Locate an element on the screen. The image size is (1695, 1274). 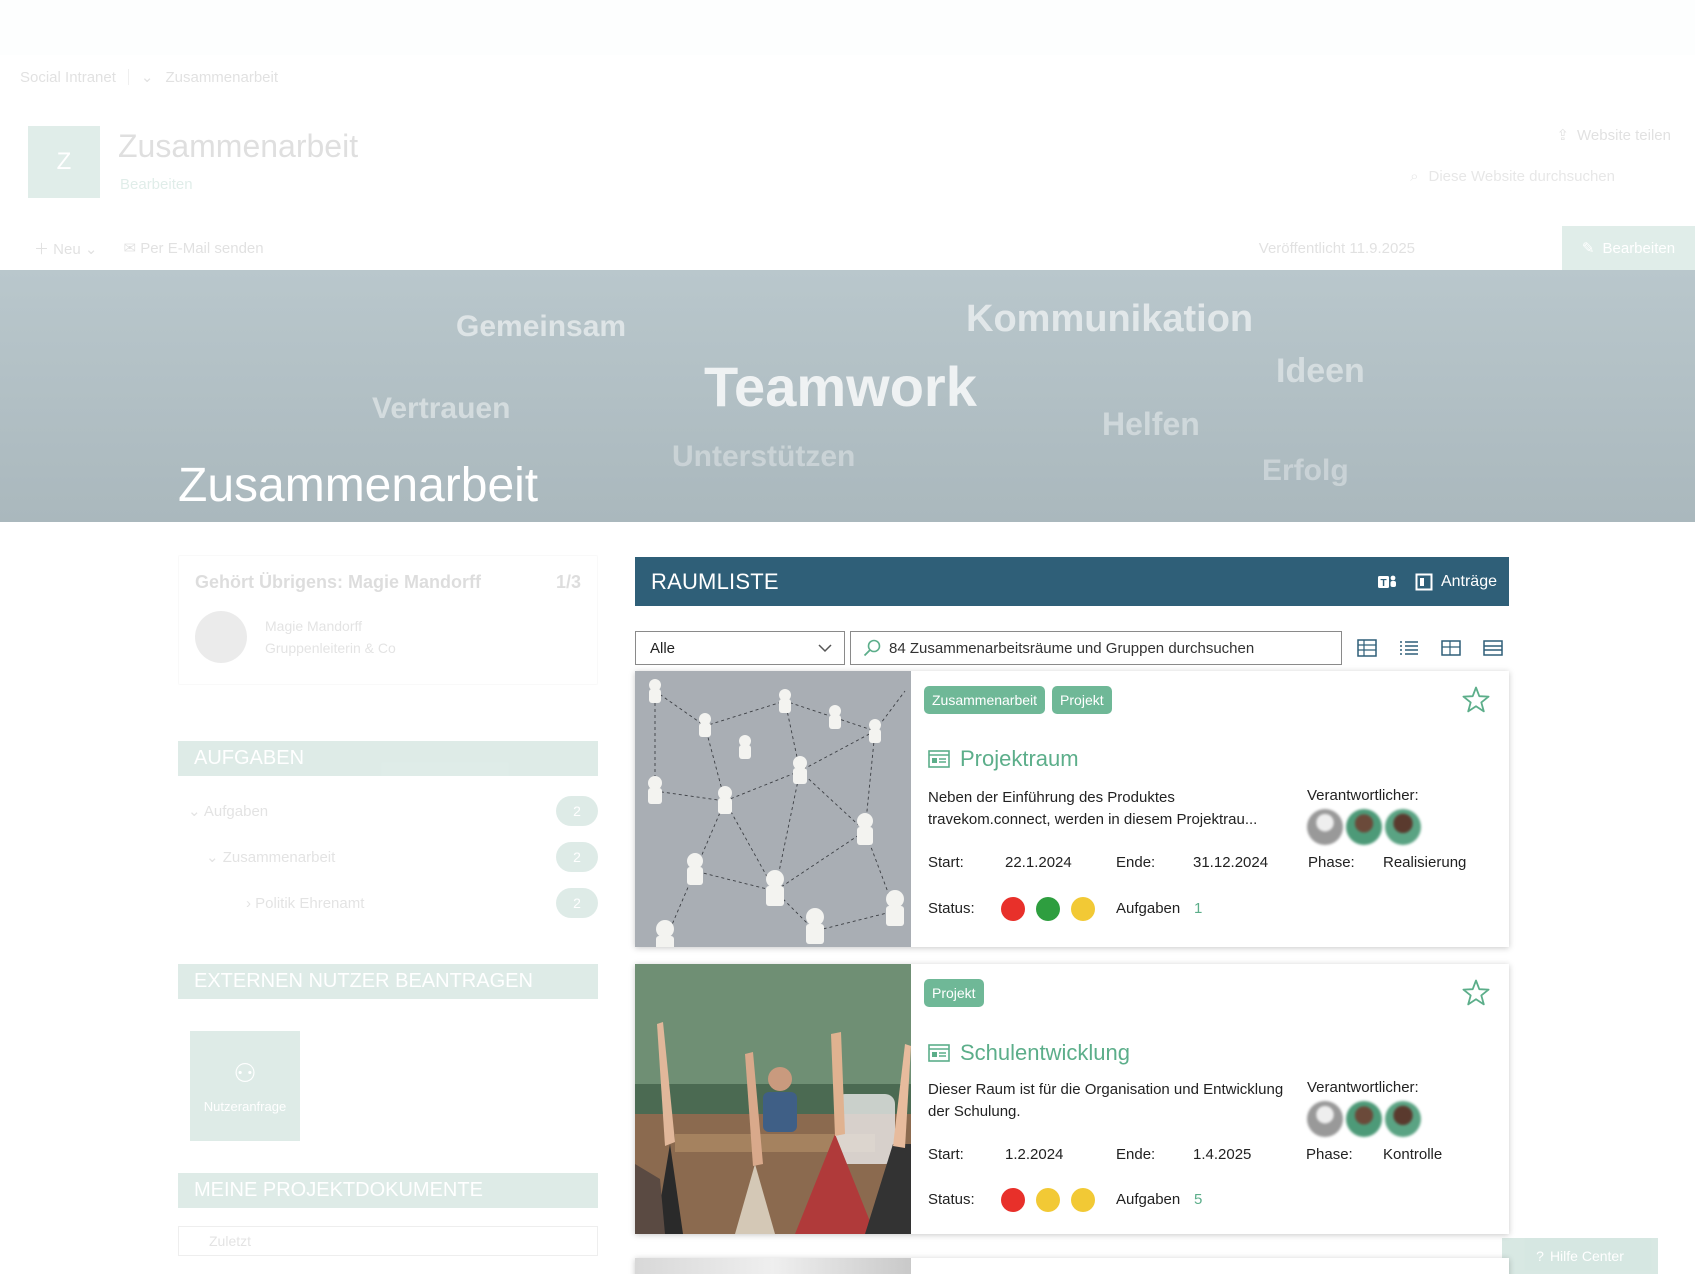
hero-word: Ideen is located at coordinates (1320, 371).